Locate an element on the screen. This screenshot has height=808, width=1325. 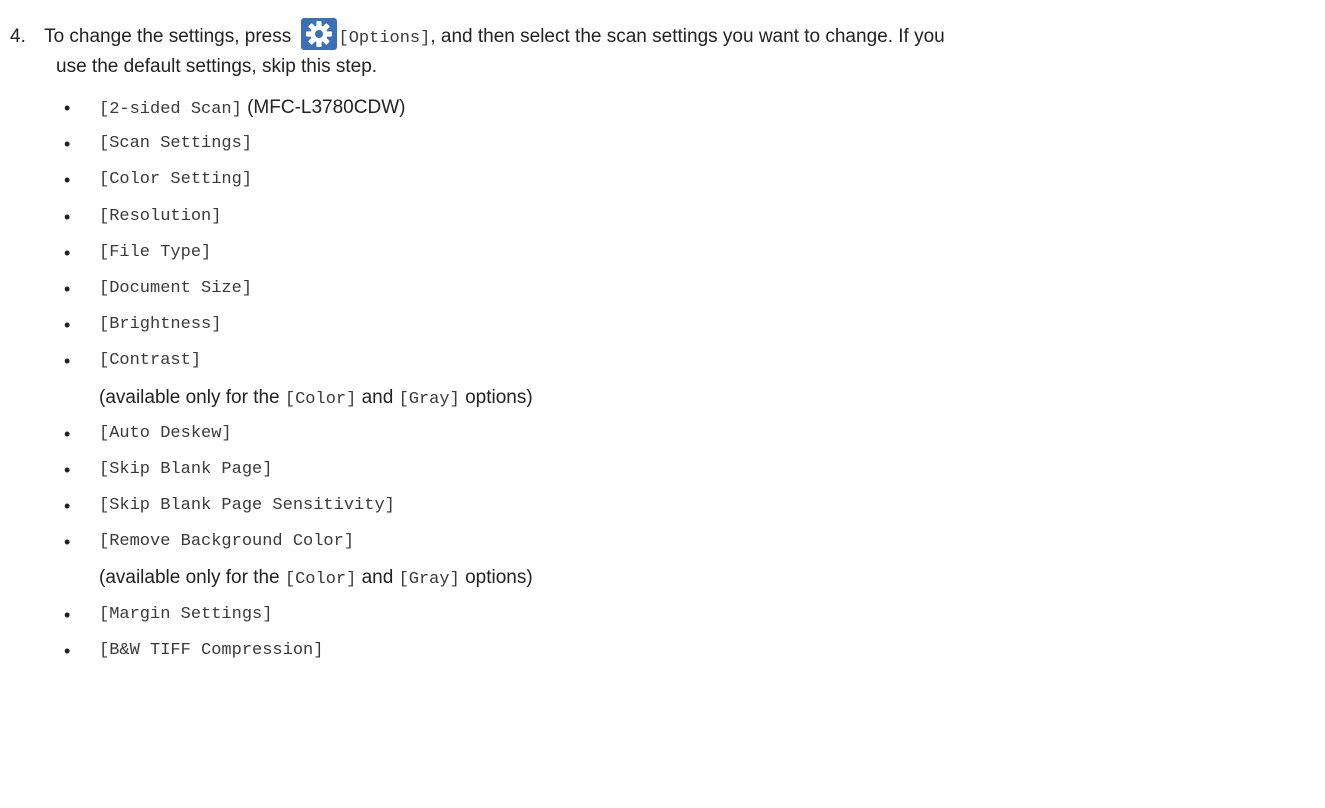
list-item: • [File Type] is located at coordinates (662, 253).